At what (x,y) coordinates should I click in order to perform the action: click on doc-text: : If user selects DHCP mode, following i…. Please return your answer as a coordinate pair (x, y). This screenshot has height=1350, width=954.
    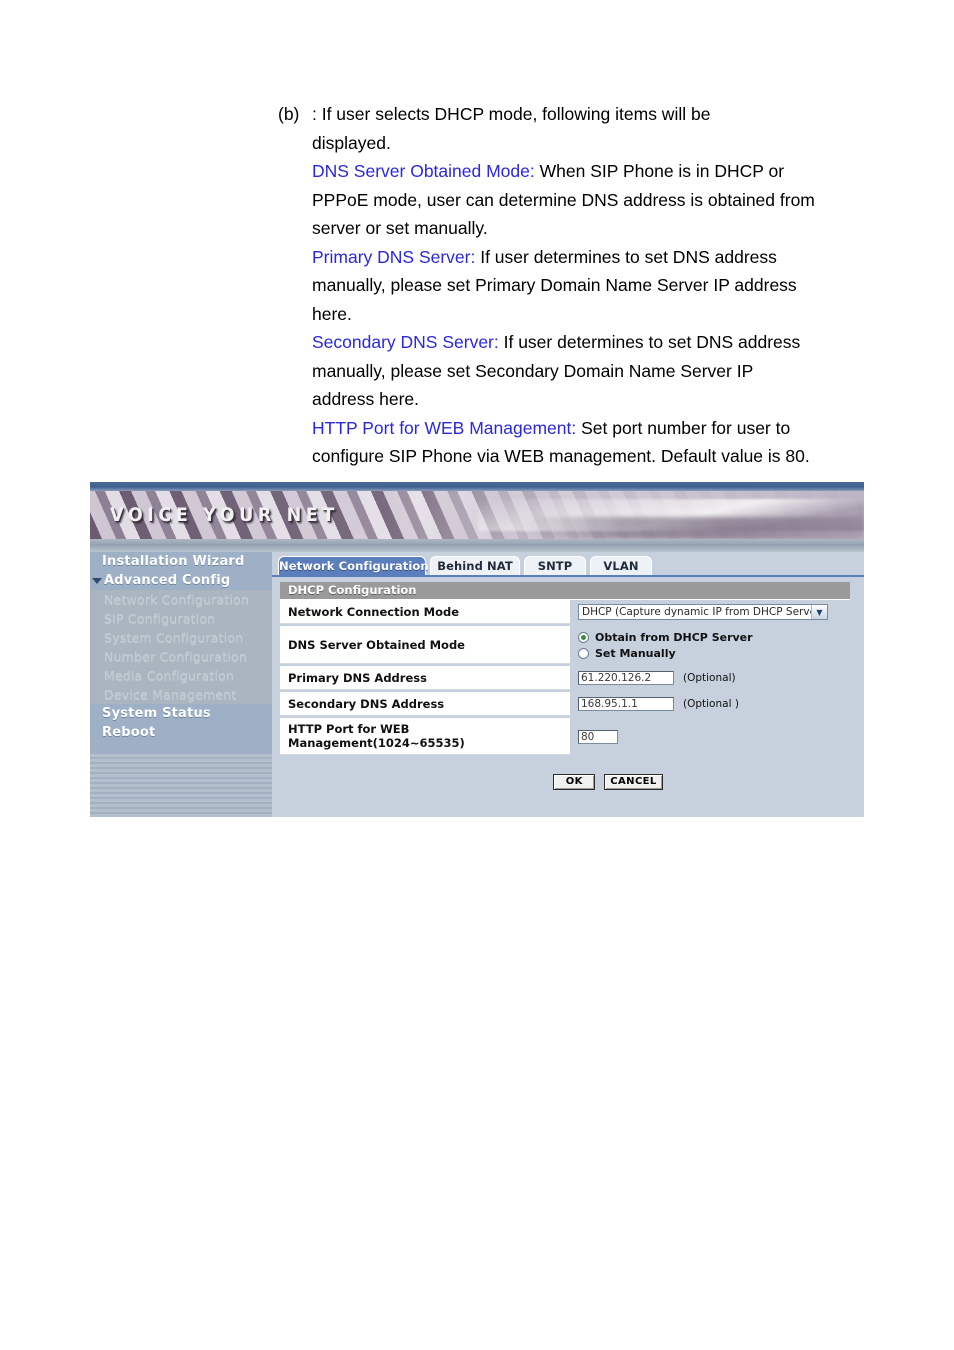
    Looking at the image, I should click on (511, 114).